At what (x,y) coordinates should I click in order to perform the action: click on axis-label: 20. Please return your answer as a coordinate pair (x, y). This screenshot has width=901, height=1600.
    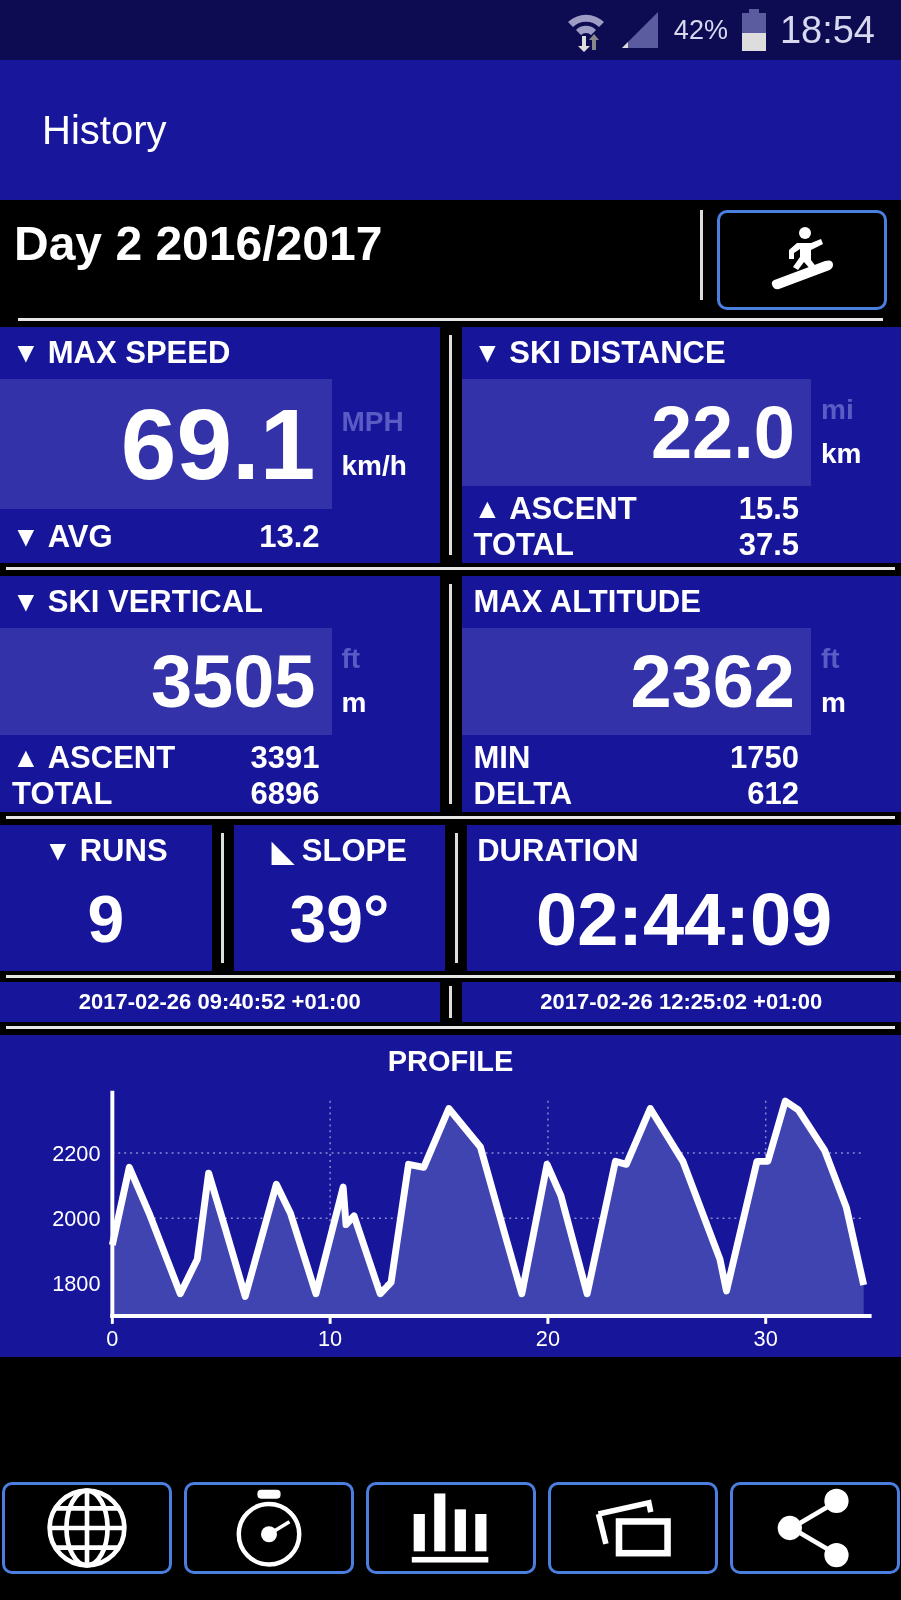
    Looking at the image, I should click on (547, 1338).